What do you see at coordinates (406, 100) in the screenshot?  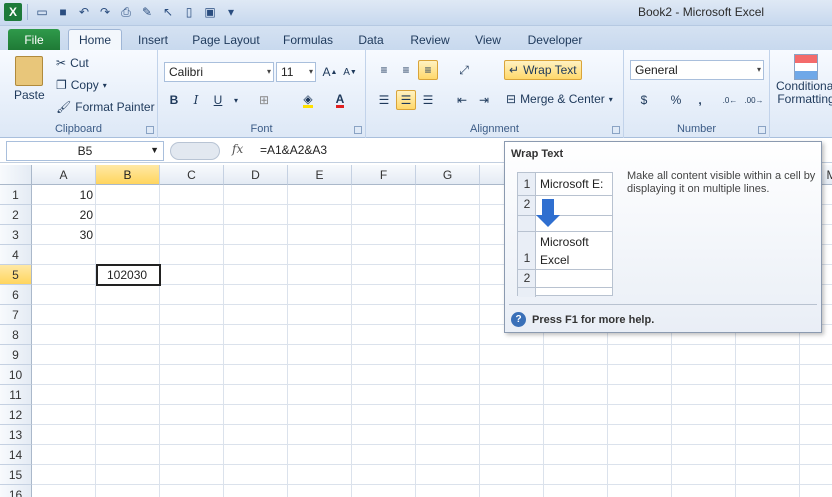 I see `align-center-icon: ☰` at bounding box center [406, 100].